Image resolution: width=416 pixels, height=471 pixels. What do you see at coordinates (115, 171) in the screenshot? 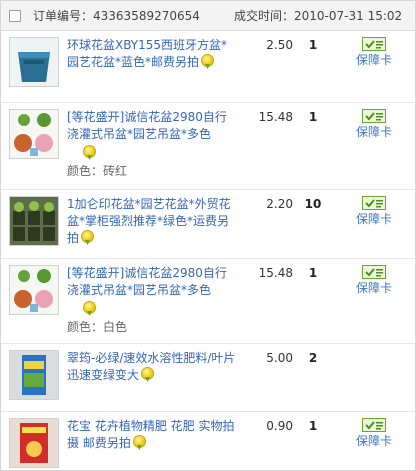
I see `attribute-value: 砖红` at bounding box center [115, 171].